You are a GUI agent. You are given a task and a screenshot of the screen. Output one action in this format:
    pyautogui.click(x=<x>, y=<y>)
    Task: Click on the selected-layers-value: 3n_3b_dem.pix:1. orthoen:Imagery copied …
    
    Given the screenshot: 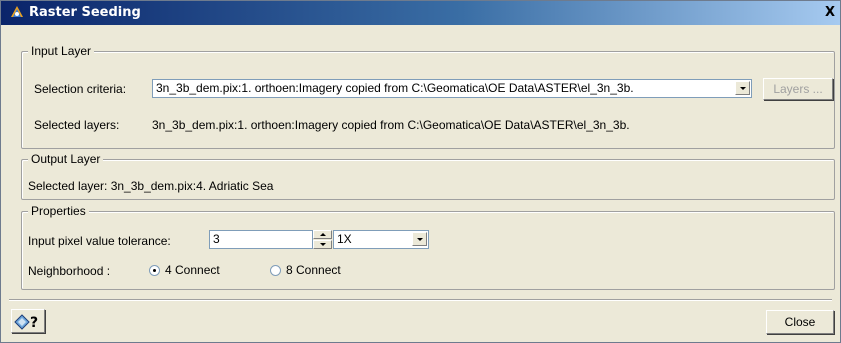 What is the action you would take?
    pyautogui.click(x=391, y=125)
    